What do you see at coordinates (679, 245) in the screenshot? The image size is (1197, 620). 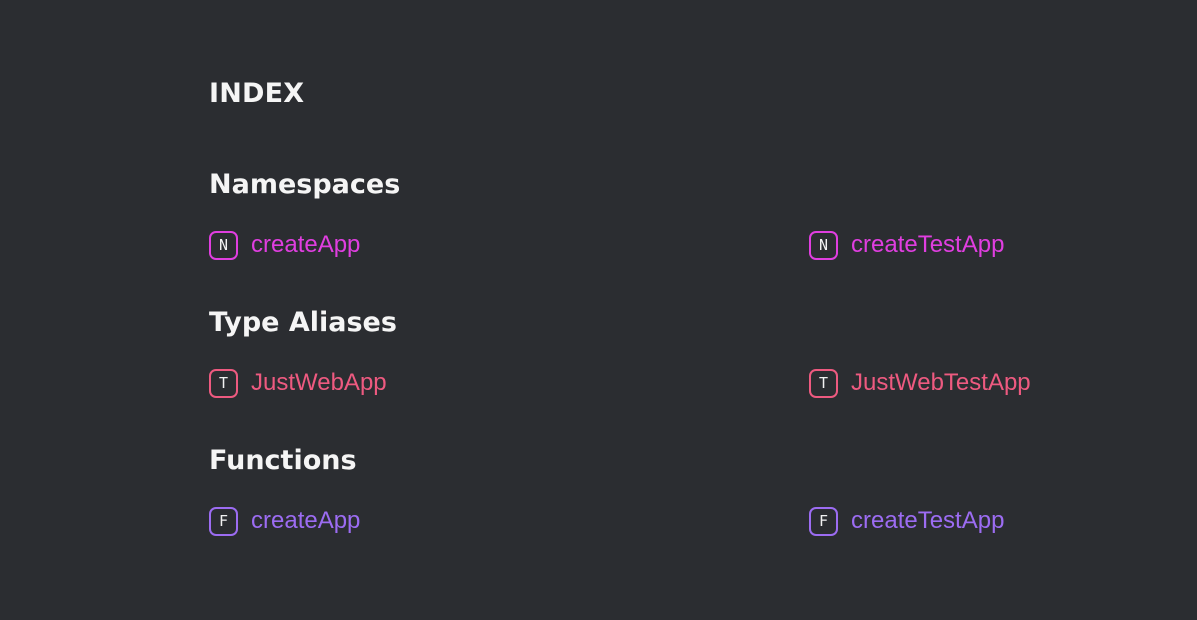 I see `namespaces-list: N createApp N createTestApp` at bounding box center [679, 245].